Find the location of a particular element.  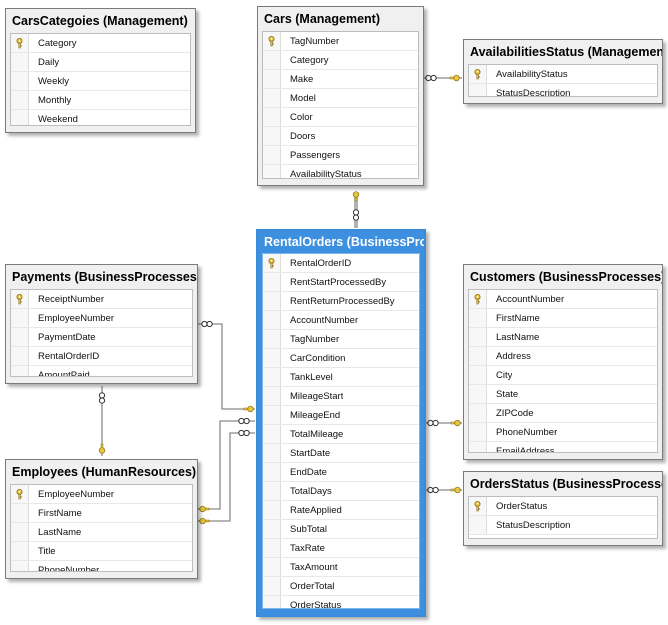

column-row: RentReturnProcessedBy is located at coordinates (341, 301).